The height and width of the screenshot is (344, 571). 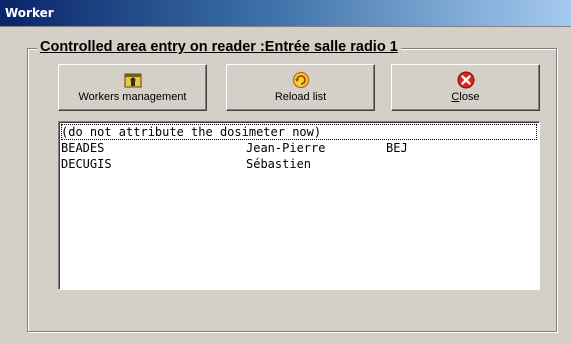 What do you see at coordinates (465, 97) in the screenshot?
I see `close-label: Close` at bounding box center [465, 97].